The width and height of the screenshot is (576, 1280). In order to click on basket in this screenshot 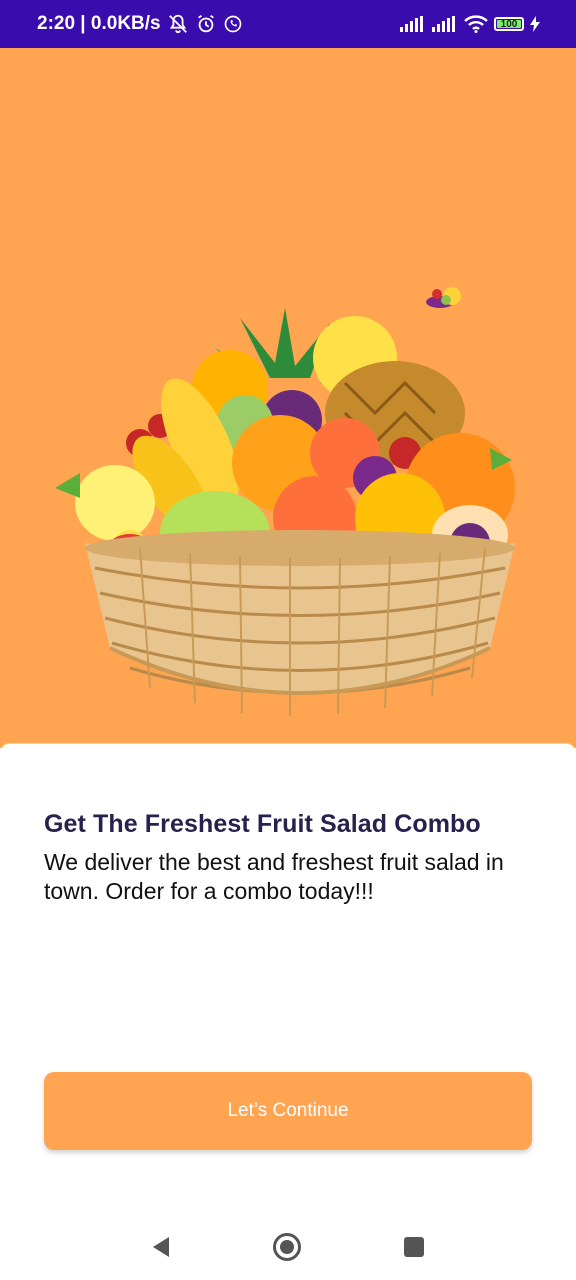, I will do `click(300, 623)`.